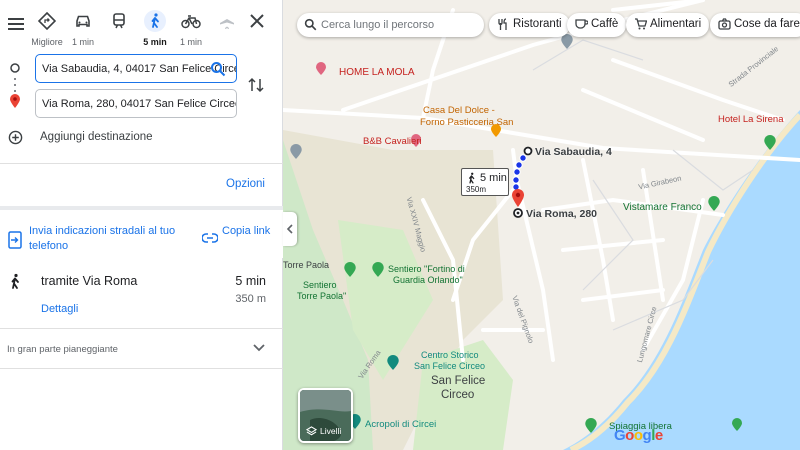 The width and height of the screenshot is (800, 450). I want to click on chevron-down-icon, so click(259, 348).